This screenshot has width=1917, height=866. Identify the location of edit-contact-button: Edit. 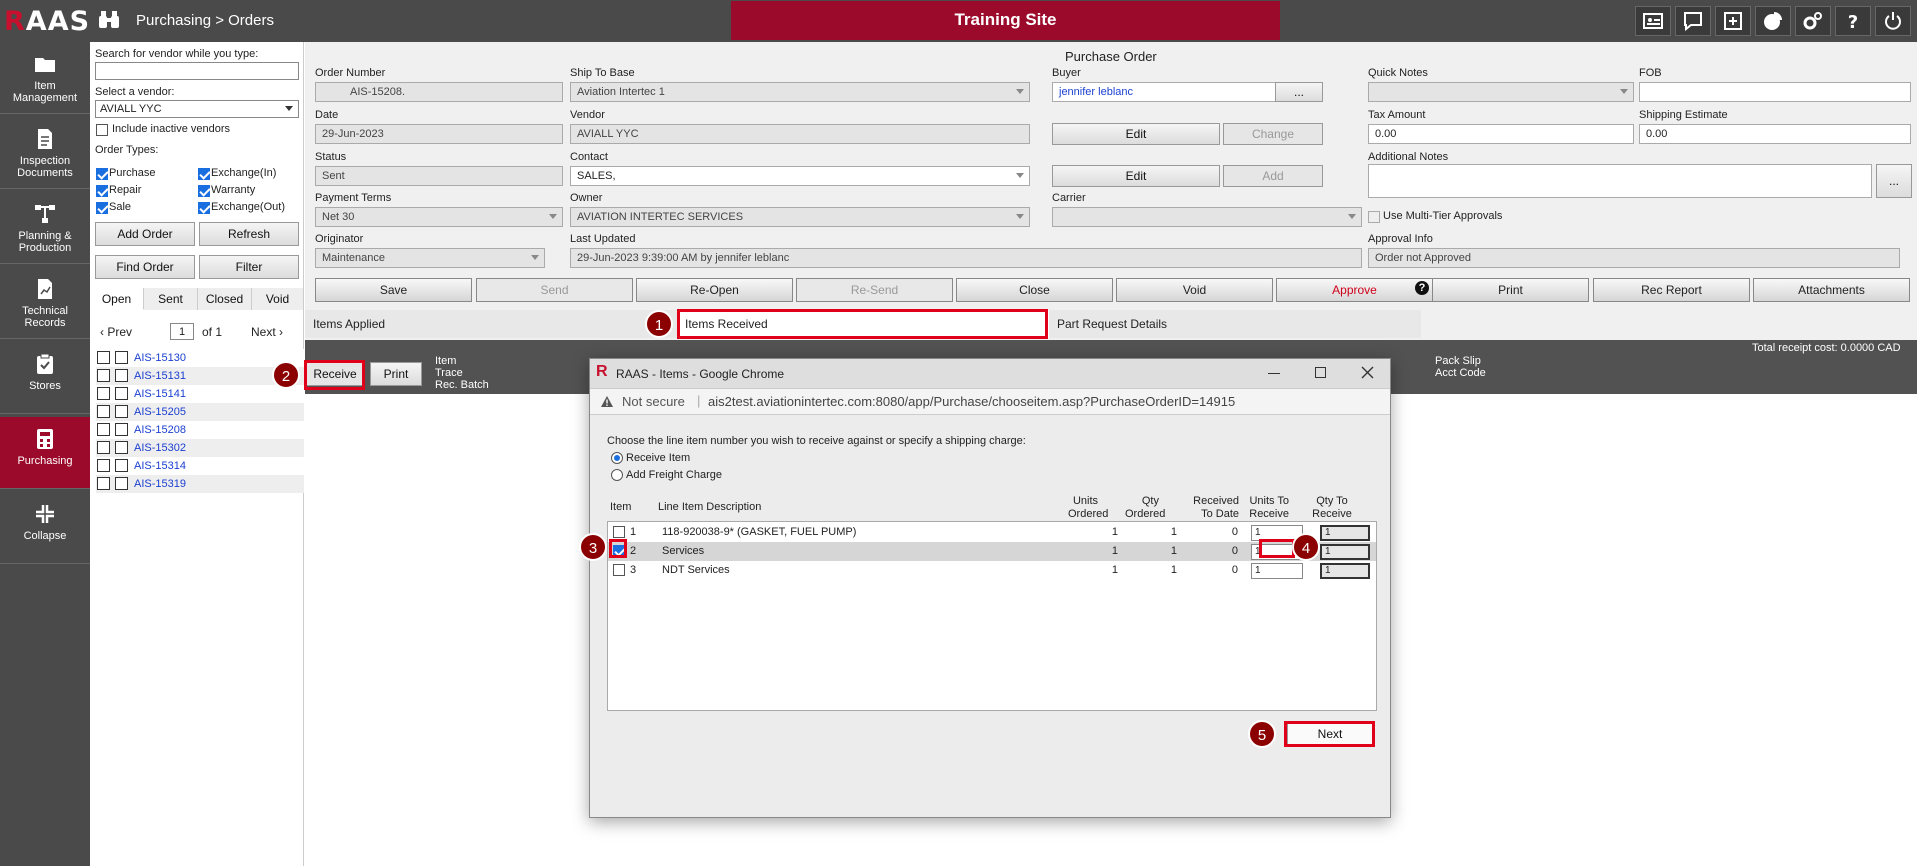
(1136, 176).